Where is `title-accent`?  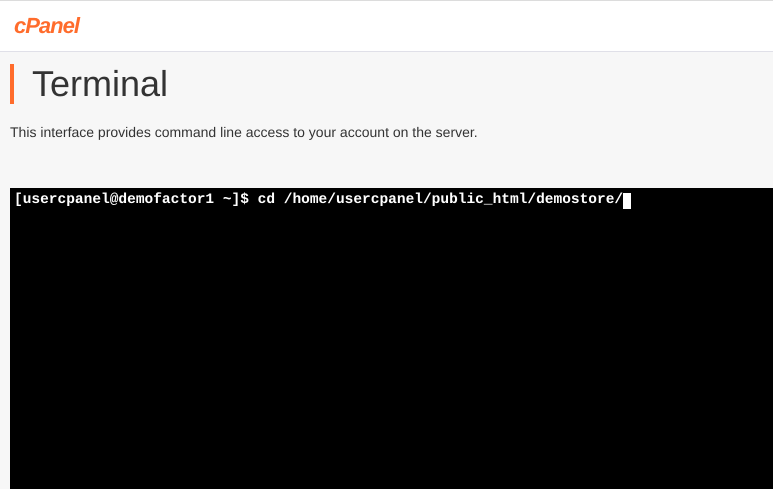 title-accent is located at coordinates (12, 84).